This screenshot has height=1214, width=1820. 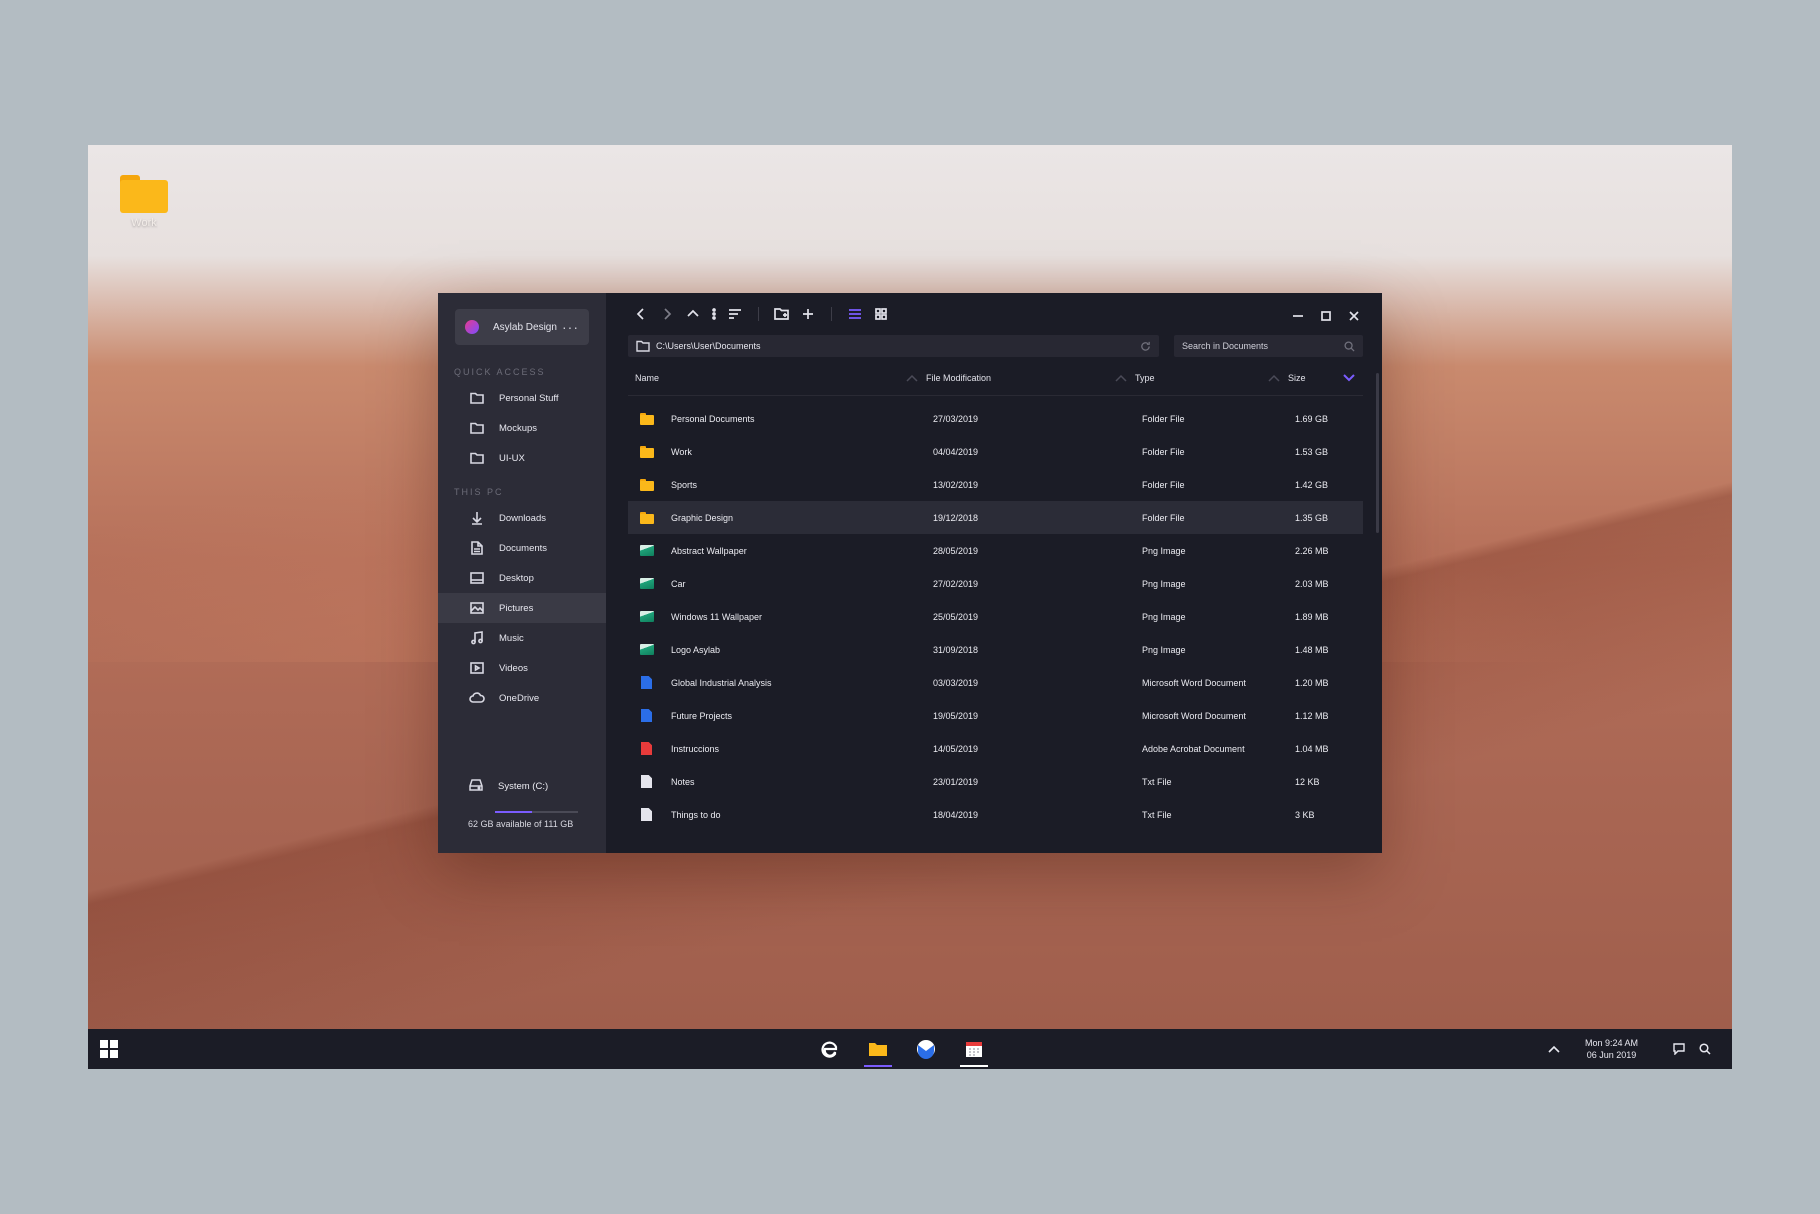 I want to click on file-row: Sports 13/02/2019 Folder File 1.42 GB, so click(x=995, y=484).